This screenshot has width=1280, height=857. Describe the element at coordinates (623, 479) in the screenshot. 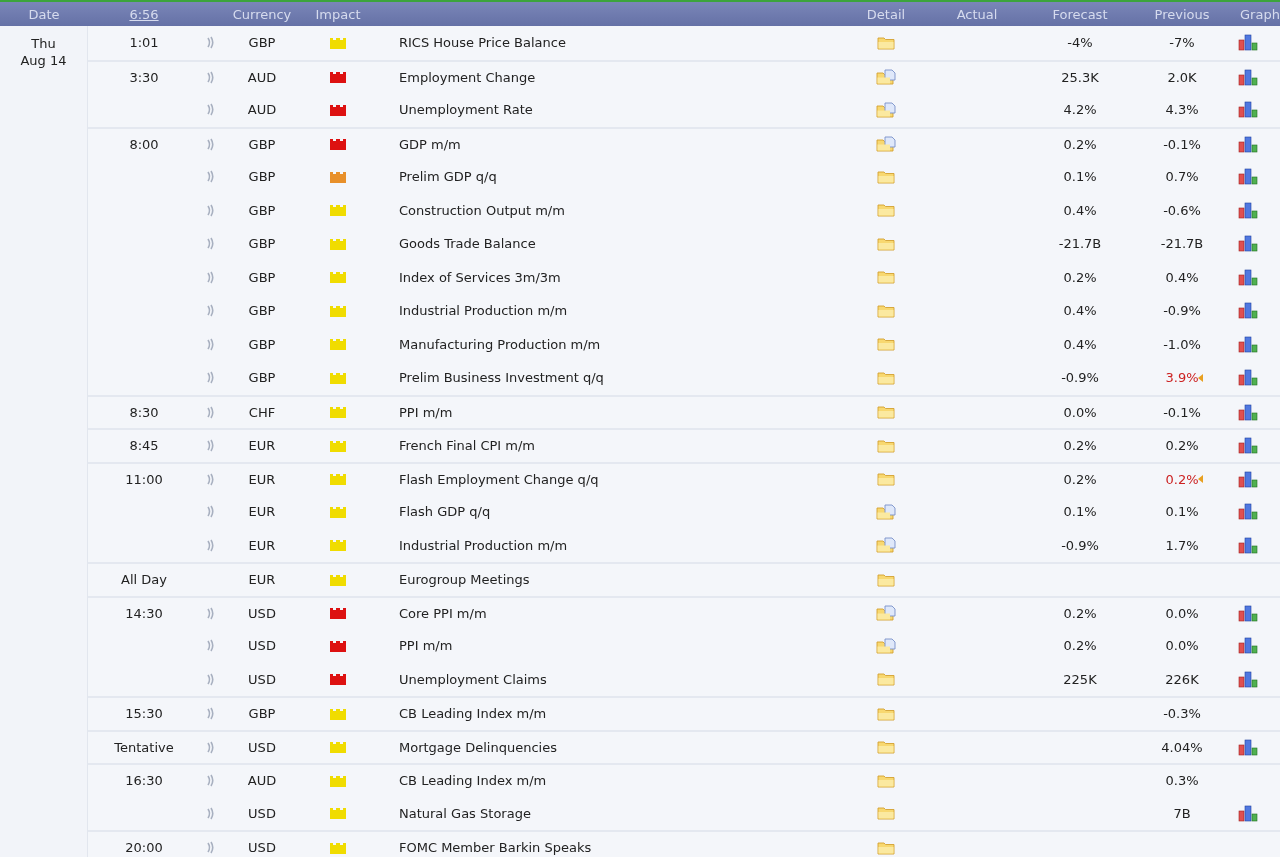

I see `event-title: Flash Employment Change q/q` at that location.